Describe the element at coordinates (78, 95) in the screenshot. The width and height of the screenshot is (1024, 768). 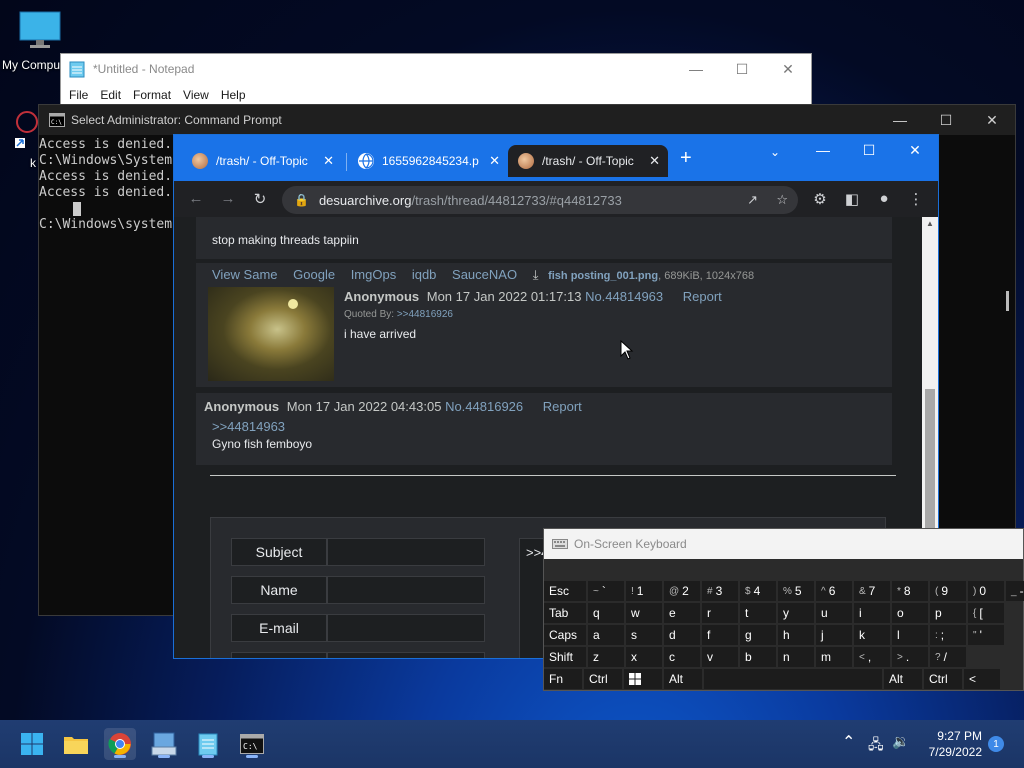
I see `menu-file: File` at that location.